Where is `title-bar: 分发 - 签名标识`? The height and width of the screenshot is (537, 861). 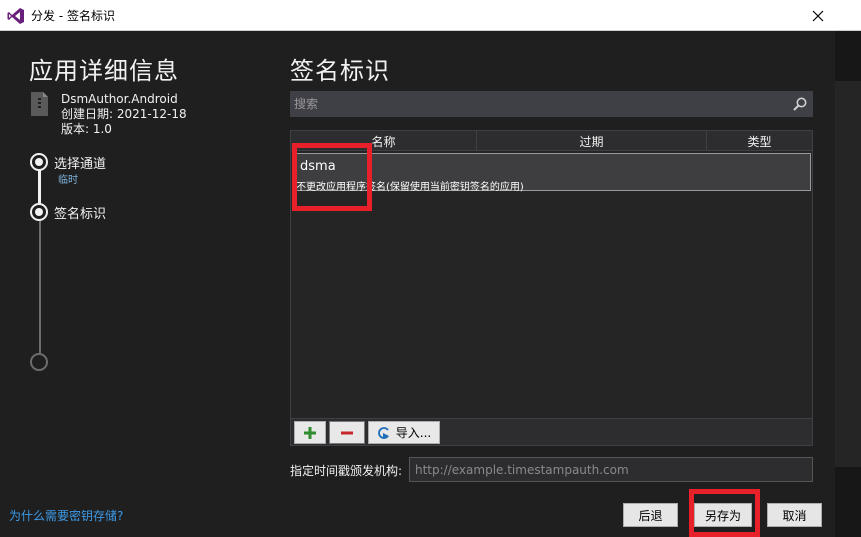 title-bar: 分发 - 签名标识 is located at coordinates (430, 15).